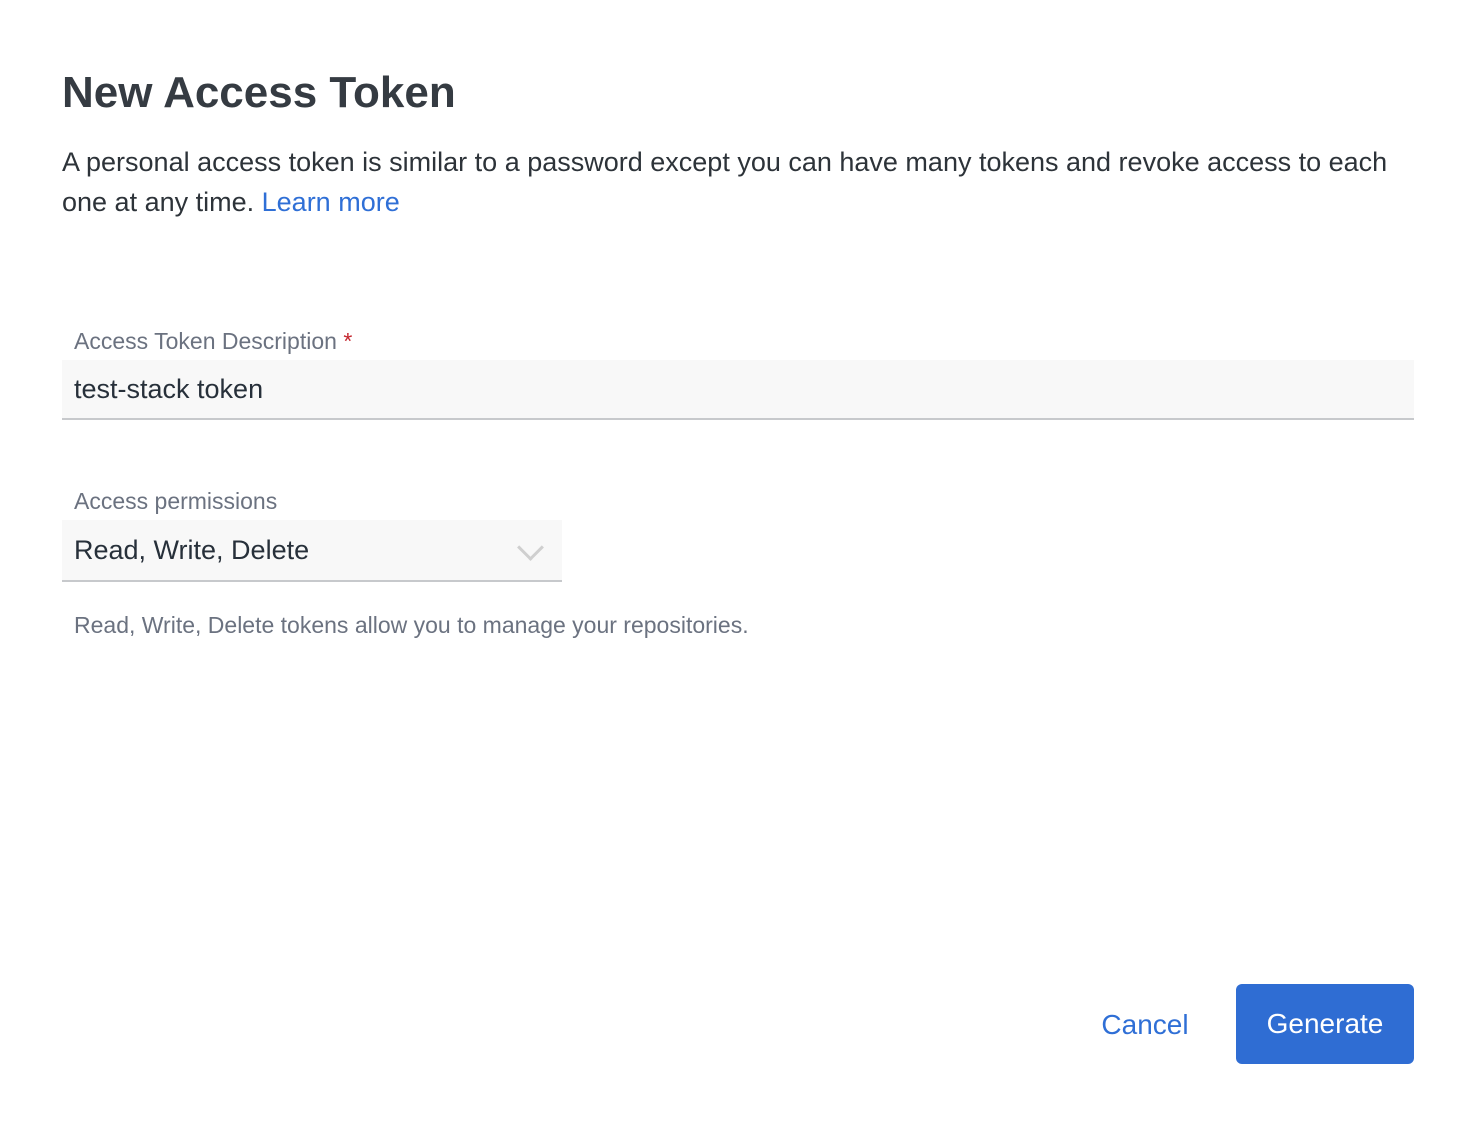  What do you see at coordinates (738, 390) in the screenshot?
I see `description-input: test-stack token` at bounding box center [738, 390].